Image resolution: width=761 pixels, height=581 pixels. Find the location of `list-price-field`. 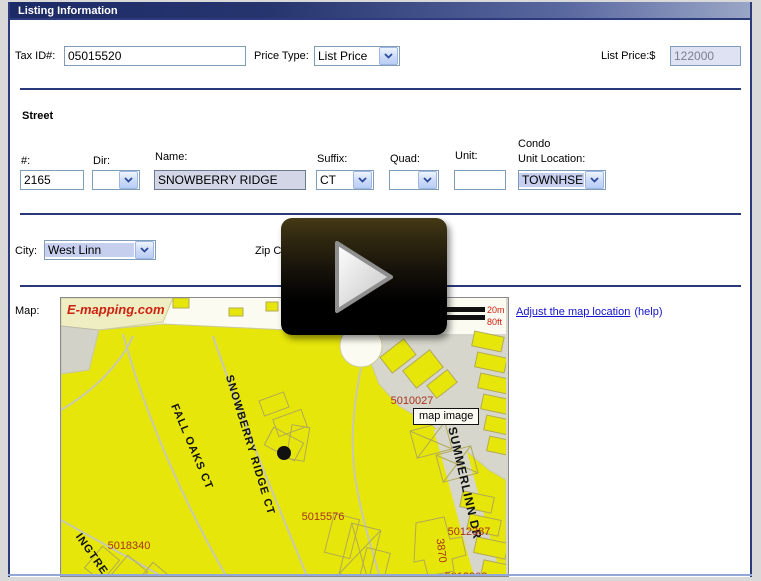

list-price-field is located at coordinates (705, 56).